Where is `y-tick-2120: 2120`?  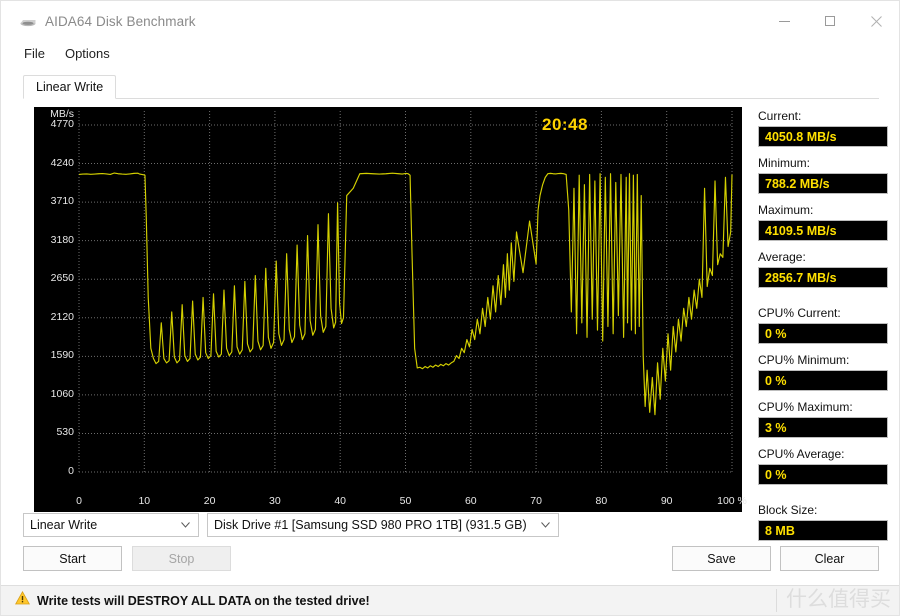 y-tick-2120: 2120 is located at coordinates (62, 316).